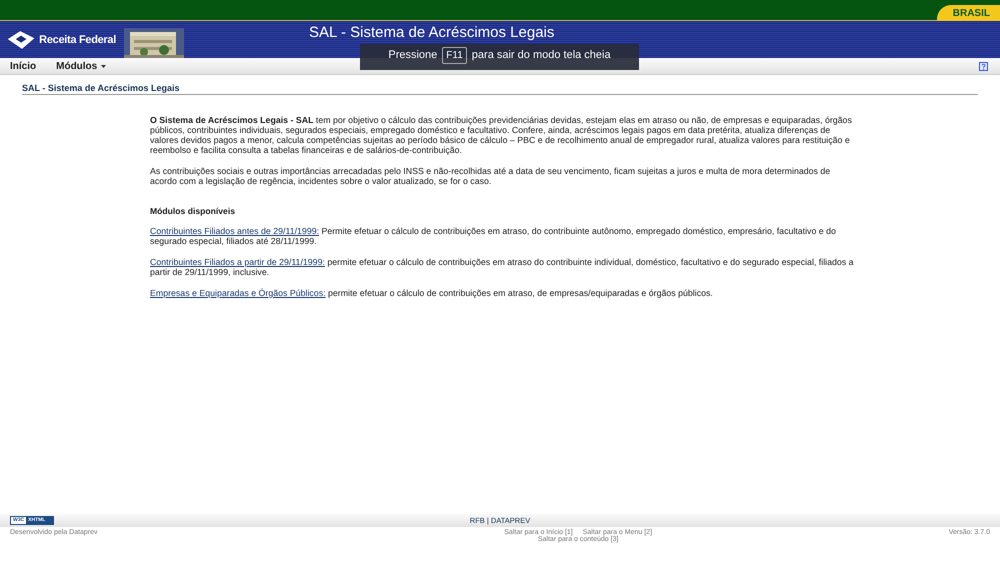 The height and width of the screenshot is (562, 1000). What do you see at coordinates (81, 66) in the screenshot?
I see `menu-item: Módulos` at bounding box center [81, 66].